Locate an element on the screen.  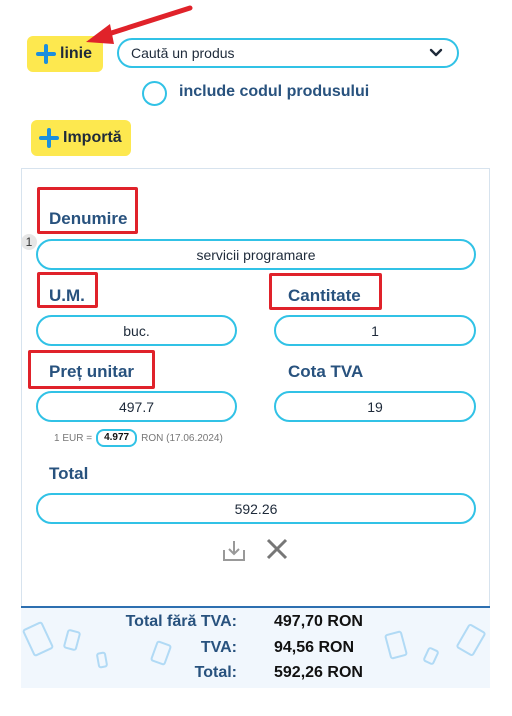
total-field: 592.26 is located at coordinates (256, 508).